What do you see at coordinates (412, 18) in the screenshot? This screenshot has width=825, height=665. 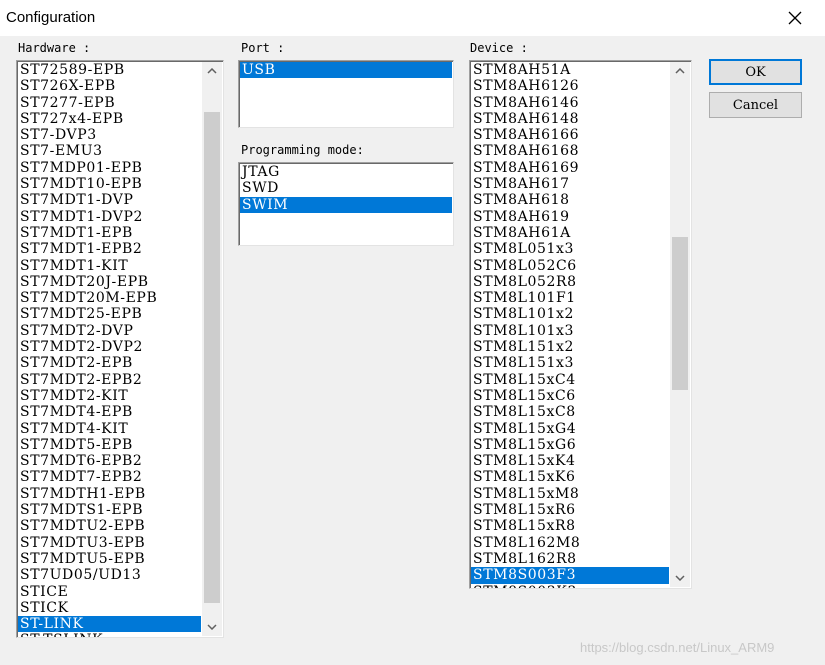 I see `title-bar: Configuration` at bounding box center [412, 18].